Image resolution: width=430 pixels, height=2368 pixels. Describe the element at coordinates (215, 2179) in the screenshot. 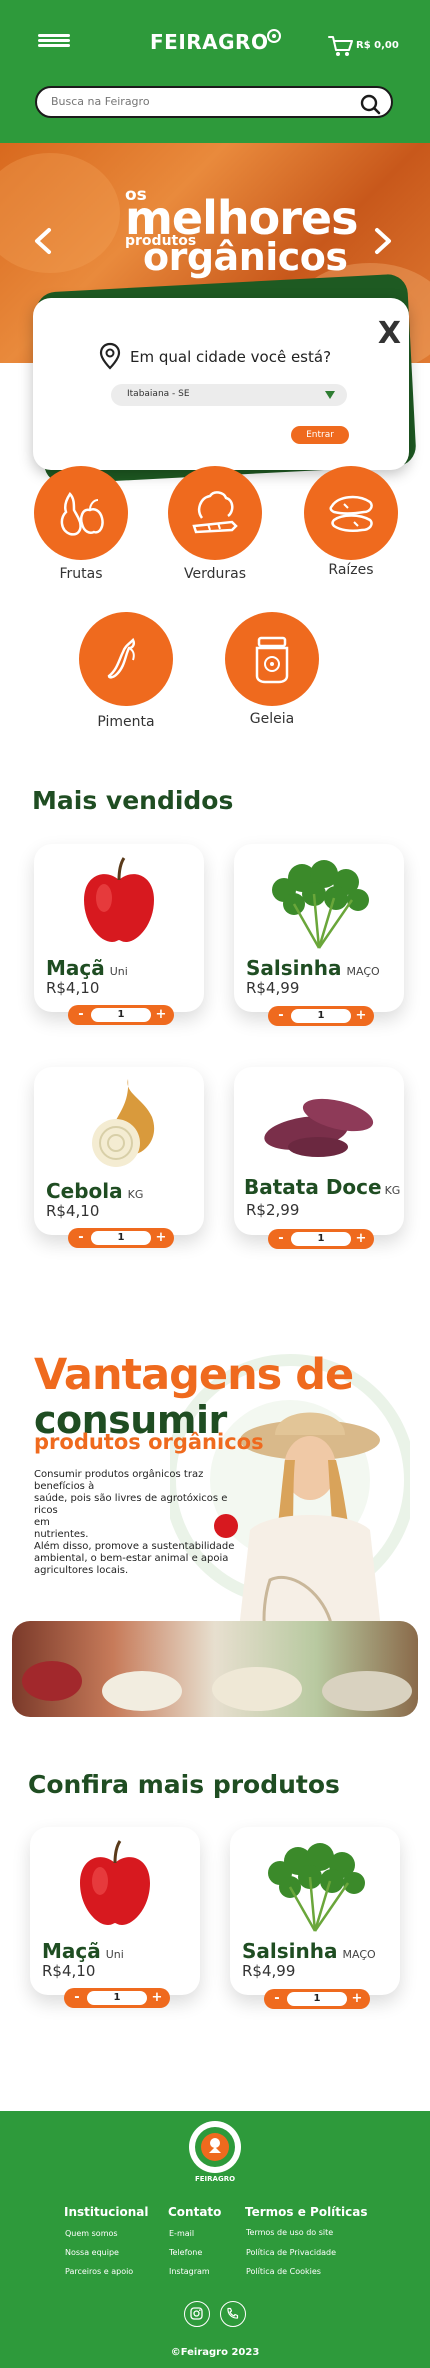

I see `footer-logo-text: FEIRAGRO` at that location.